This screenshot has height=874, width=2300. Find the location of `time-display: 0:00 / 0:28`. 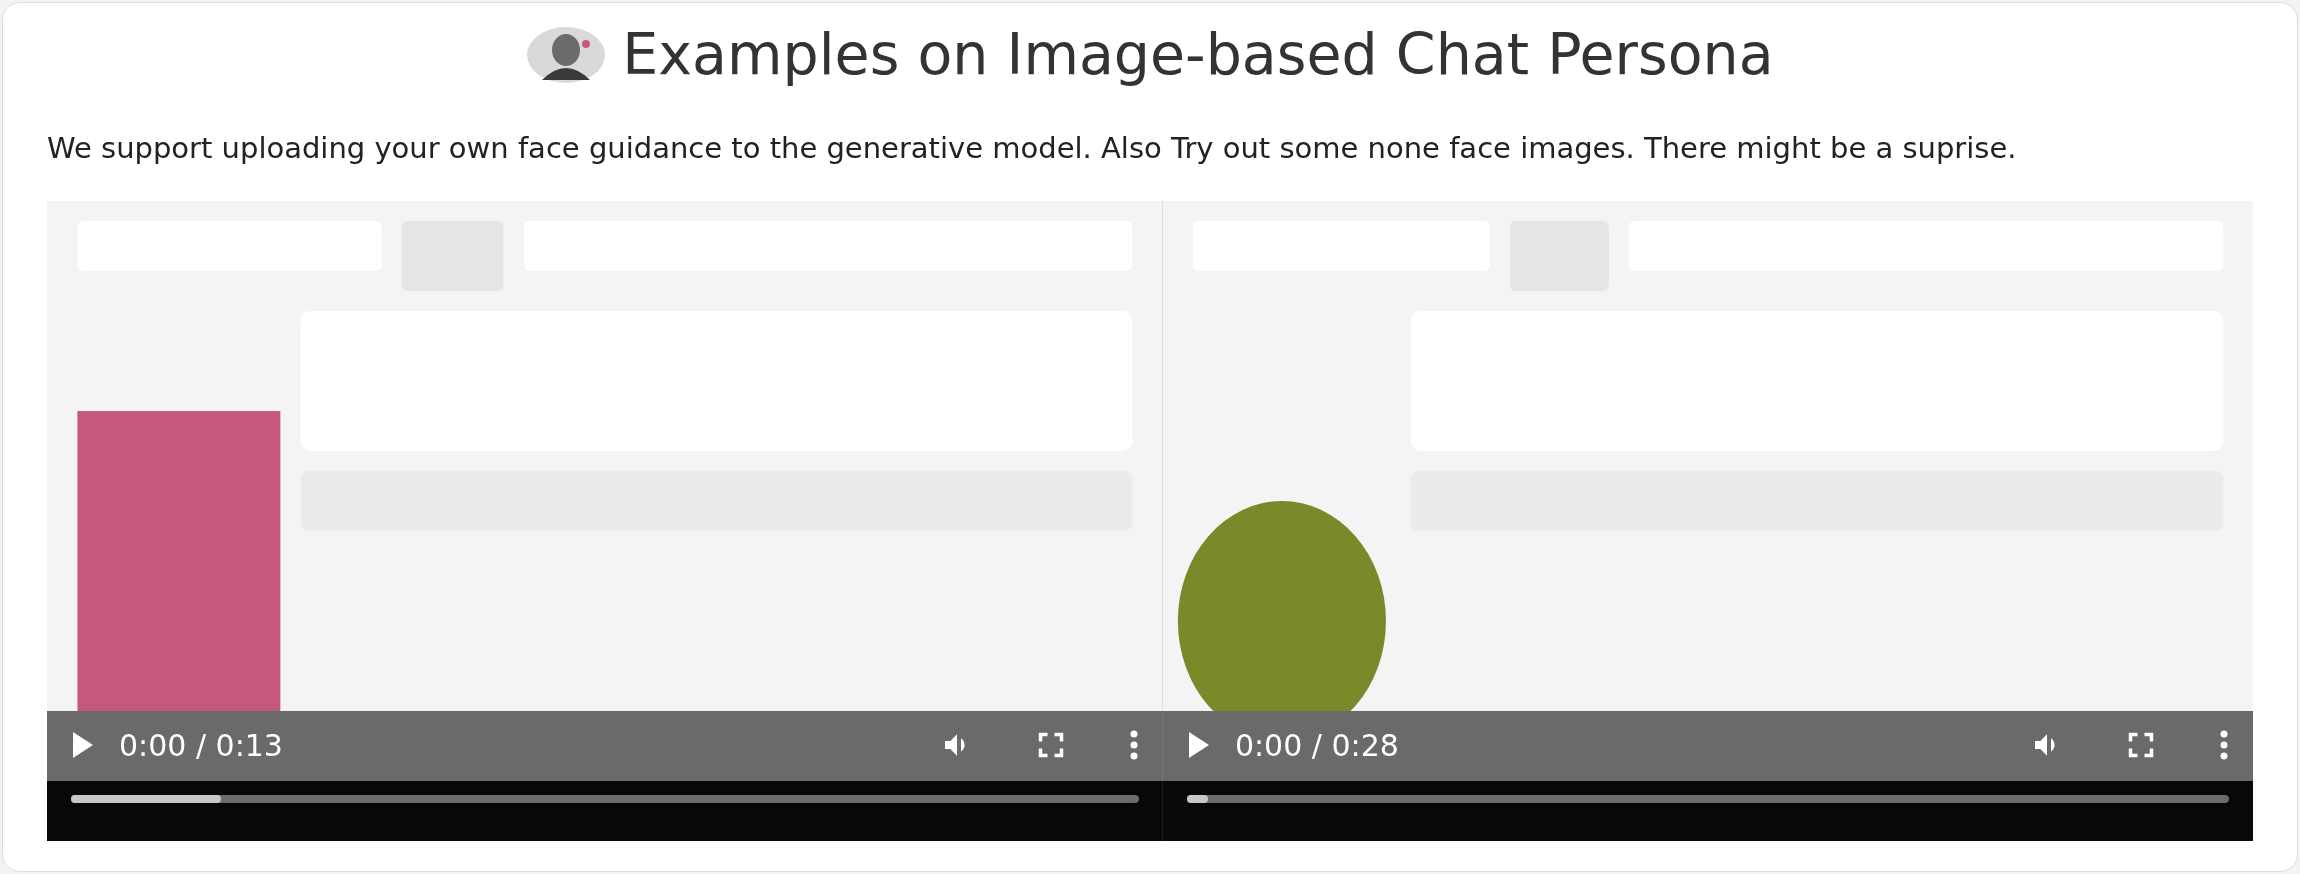

time-display: 0:00 / 0:28 is located at coordinates (1316, 745).